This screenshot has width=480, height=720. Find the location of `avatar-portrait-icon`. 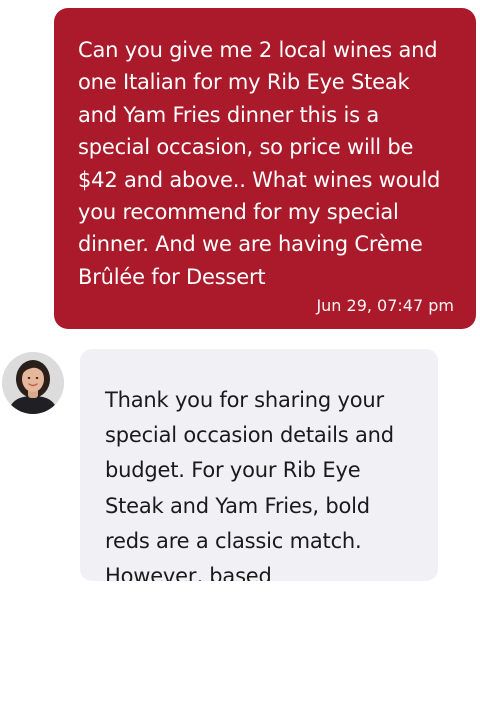

avatar-portrait-icon is located at coordinates (33, 383).